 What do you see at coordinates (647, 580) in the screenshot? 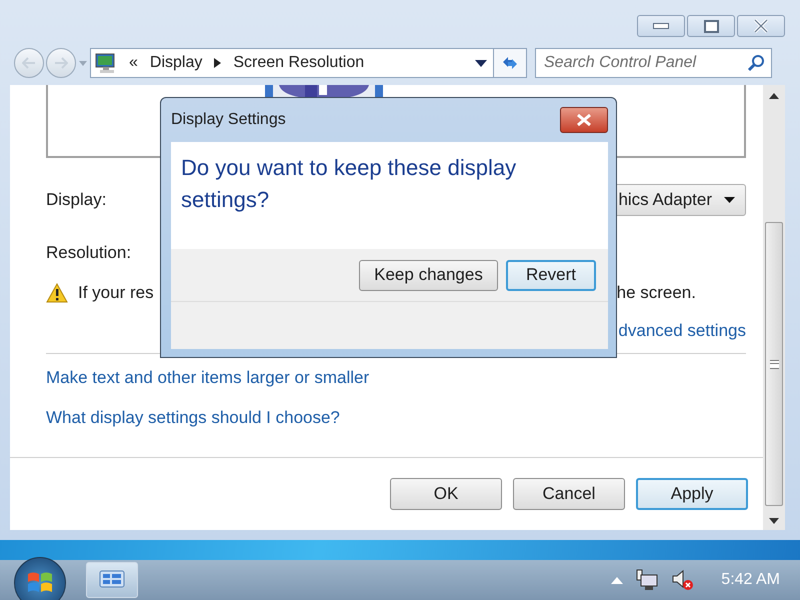
I see `network-icon` at bounding box center [647, 580].